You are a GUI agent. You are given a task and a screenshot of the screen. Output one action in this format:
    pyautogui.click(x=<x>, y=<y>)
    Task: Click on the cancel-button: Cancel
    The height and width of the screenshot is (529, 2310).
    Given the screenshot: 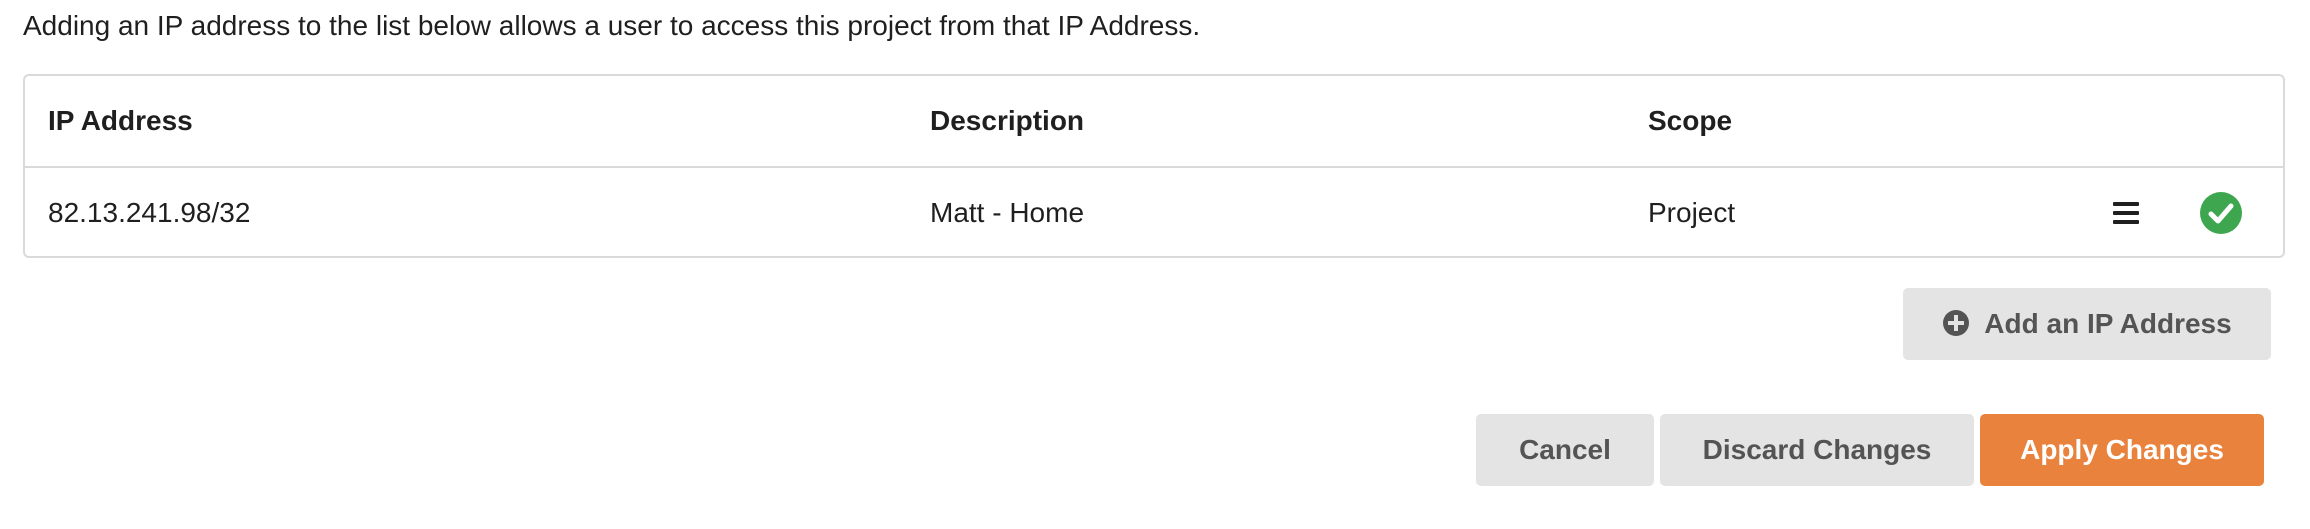 What is the action you would take?
    pyautogui.click(x=1565, y=450)
    